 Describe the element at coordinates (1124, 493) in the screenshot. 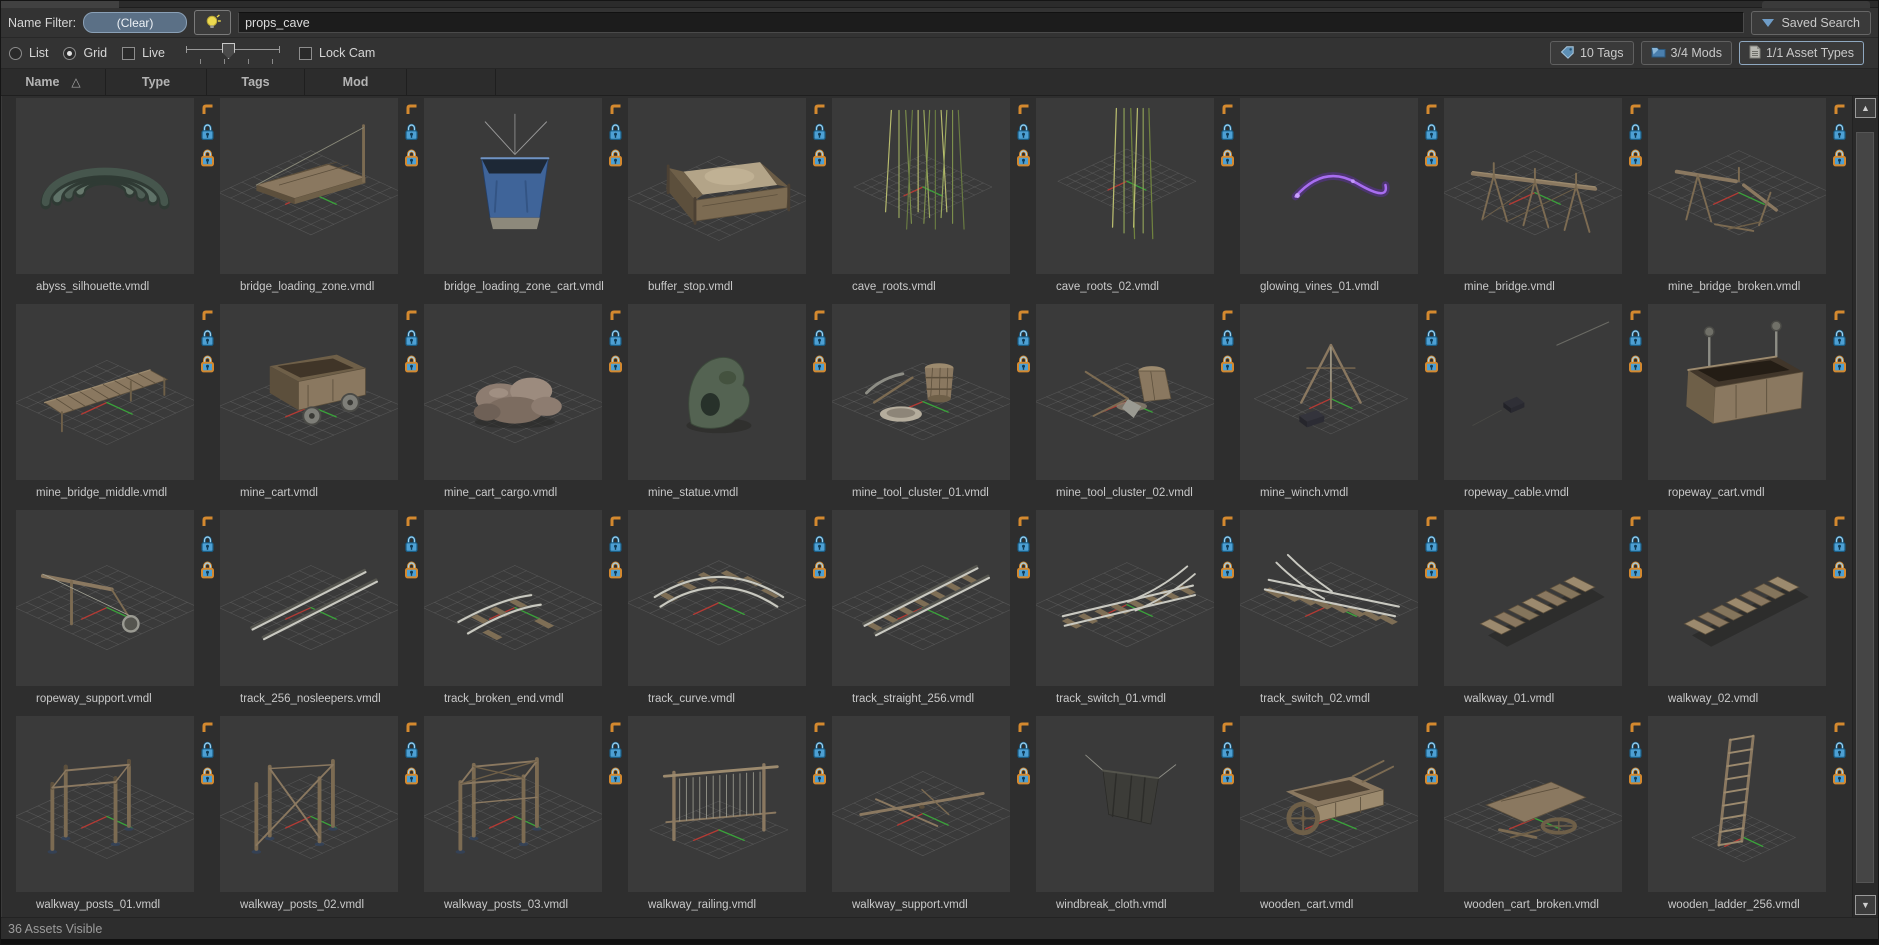

I see `asset-name-label: mine_tool_cluster_02.vmdl` at that location.